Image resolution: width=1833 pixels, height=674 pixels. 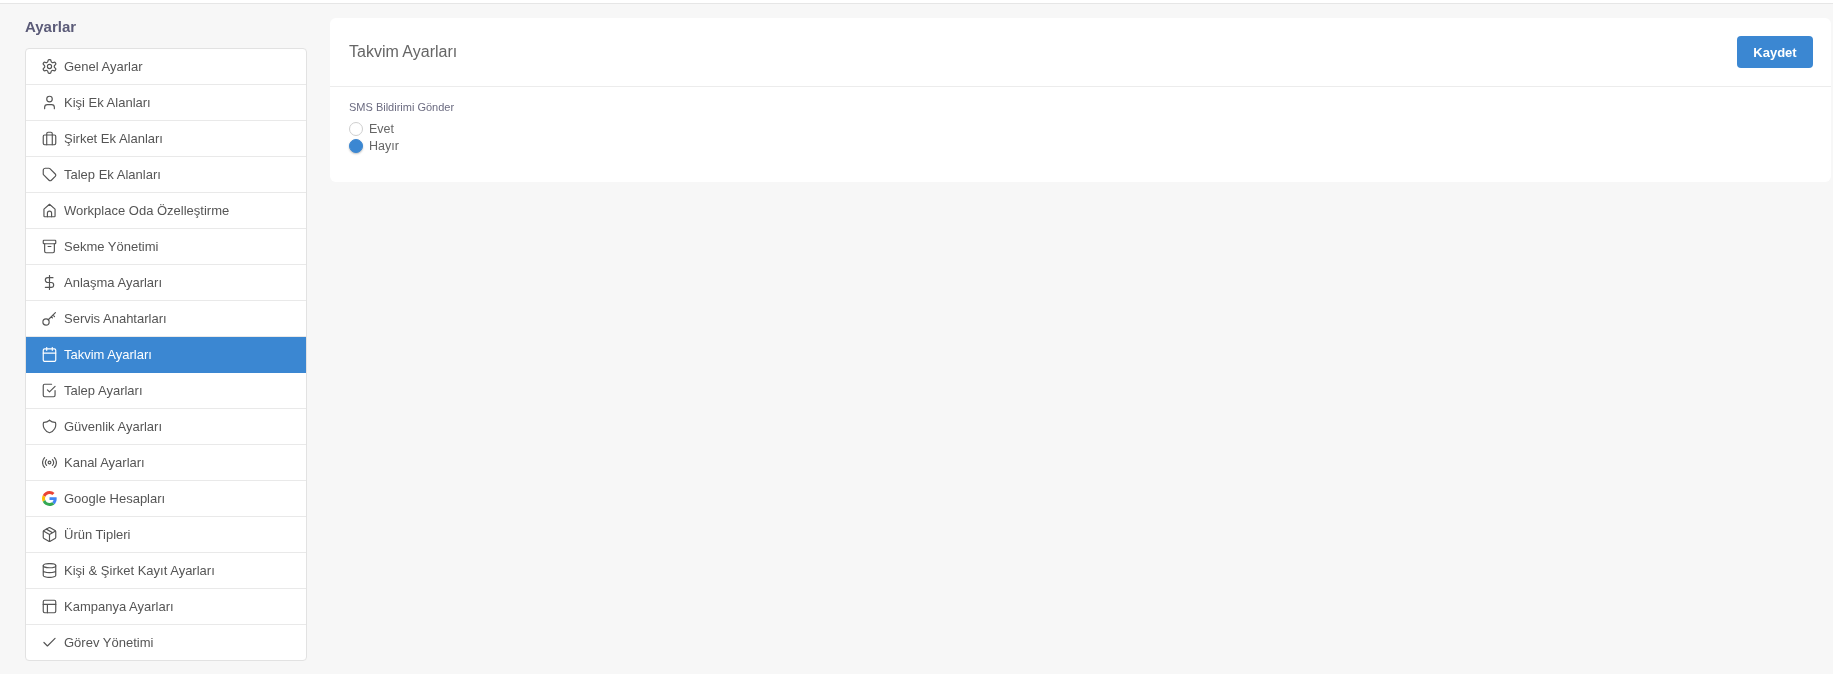 What do you see at coordinates (51, 27) in the screenshot?
I see `page-title: Ayarlar` at bounding box center [51, 27].